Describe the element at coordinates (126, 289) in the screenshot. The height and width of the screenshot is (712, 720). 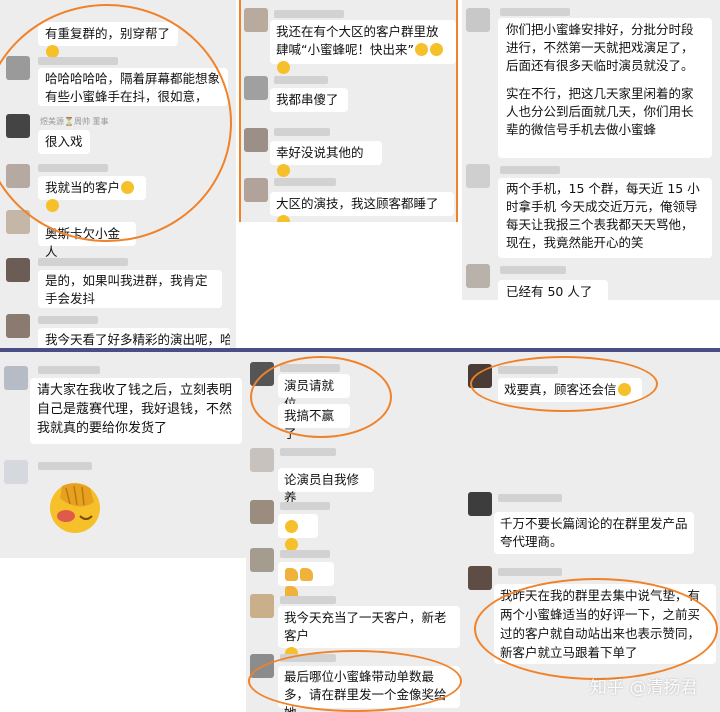
I see `message-text: 是的，如果叫我进群，我肯定手会发抖` at that location.